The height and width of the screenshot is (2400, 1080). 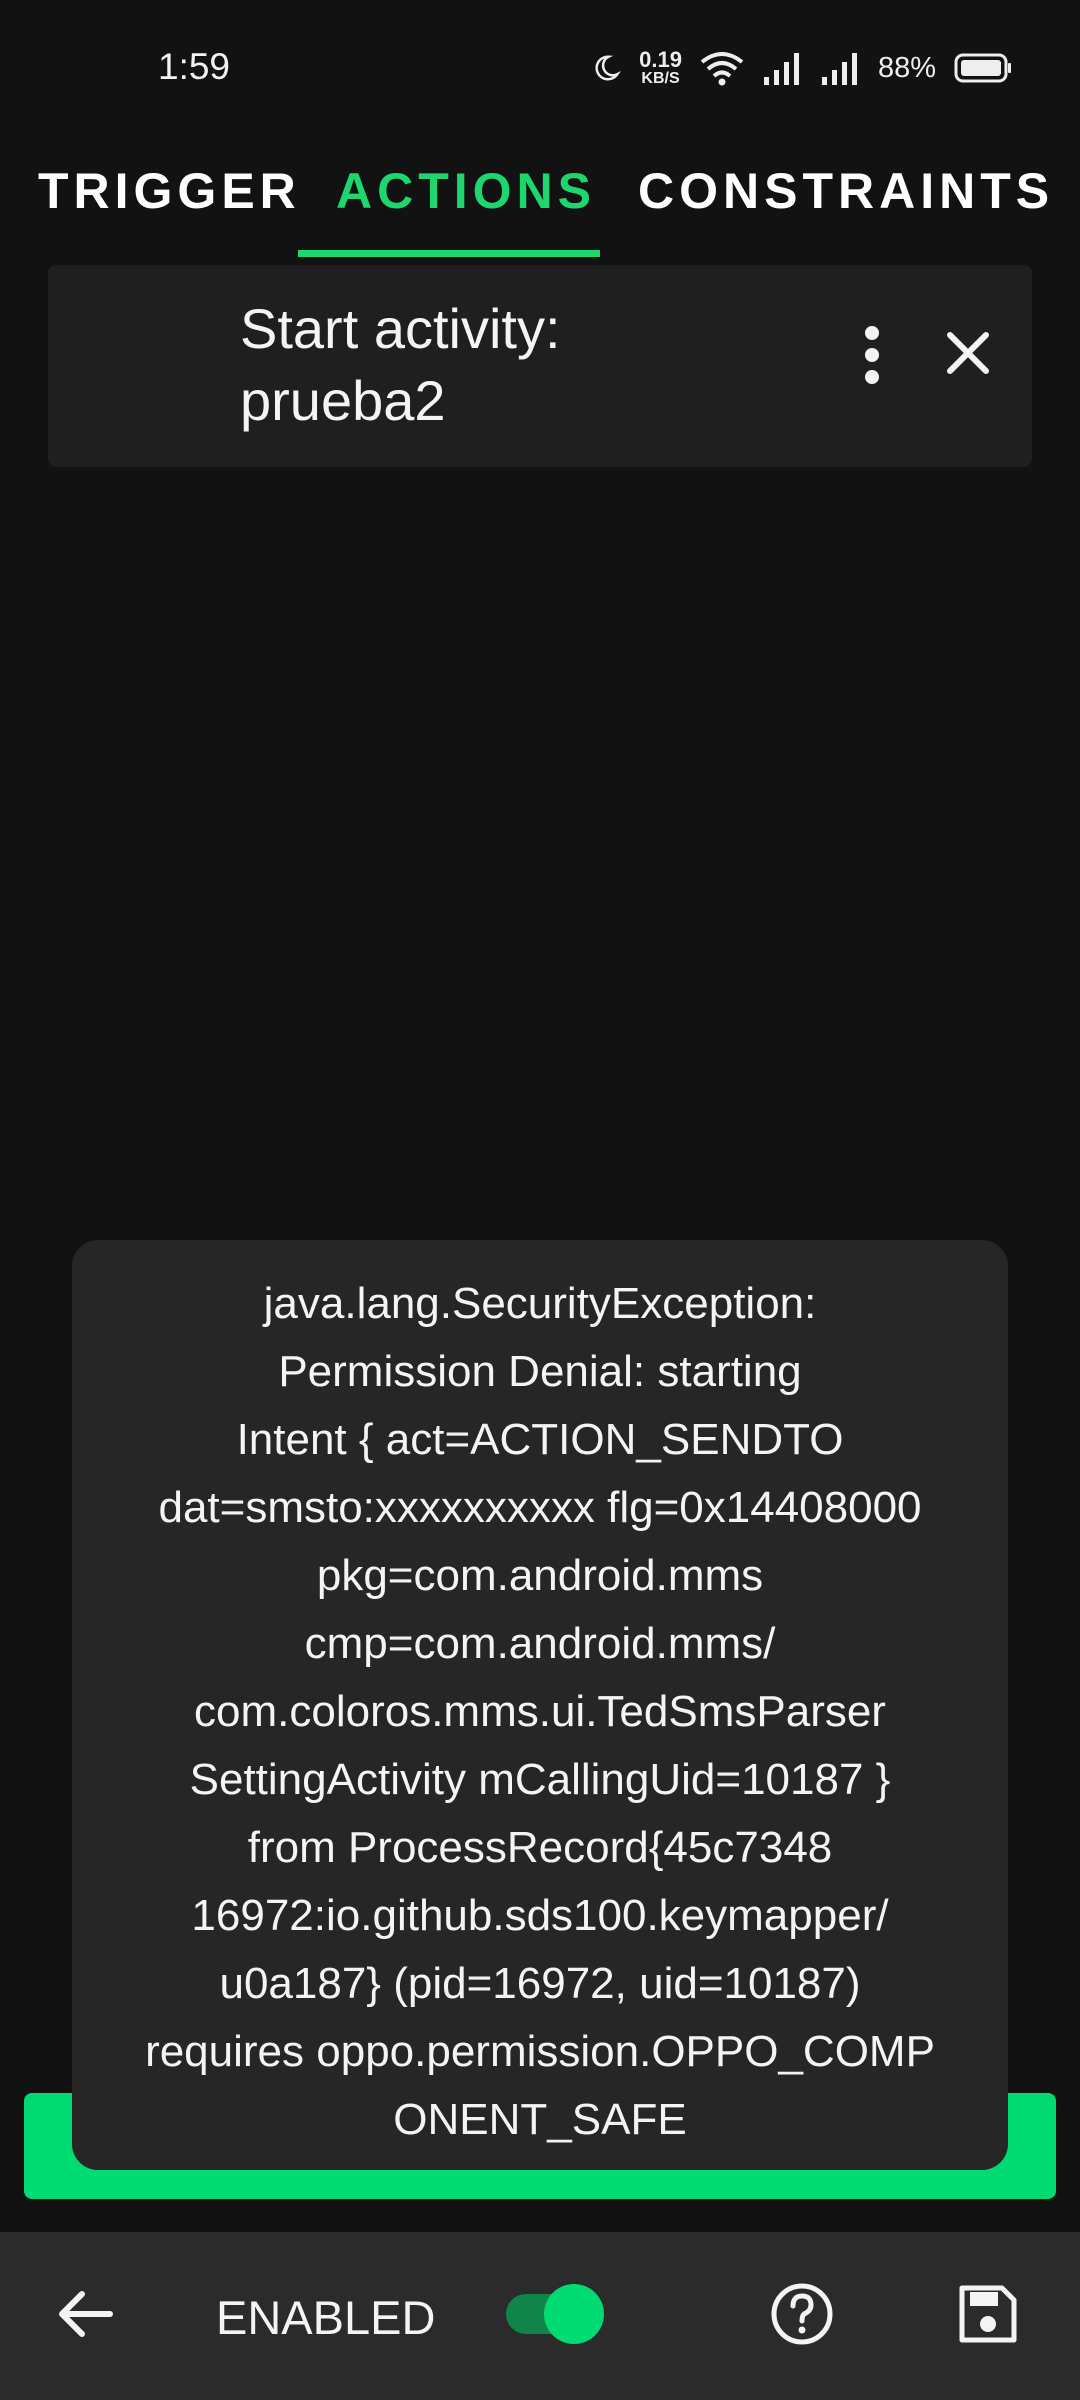 I want to click on status-icons: 0.19 KB/S 88%, so click(x=801, y=68).